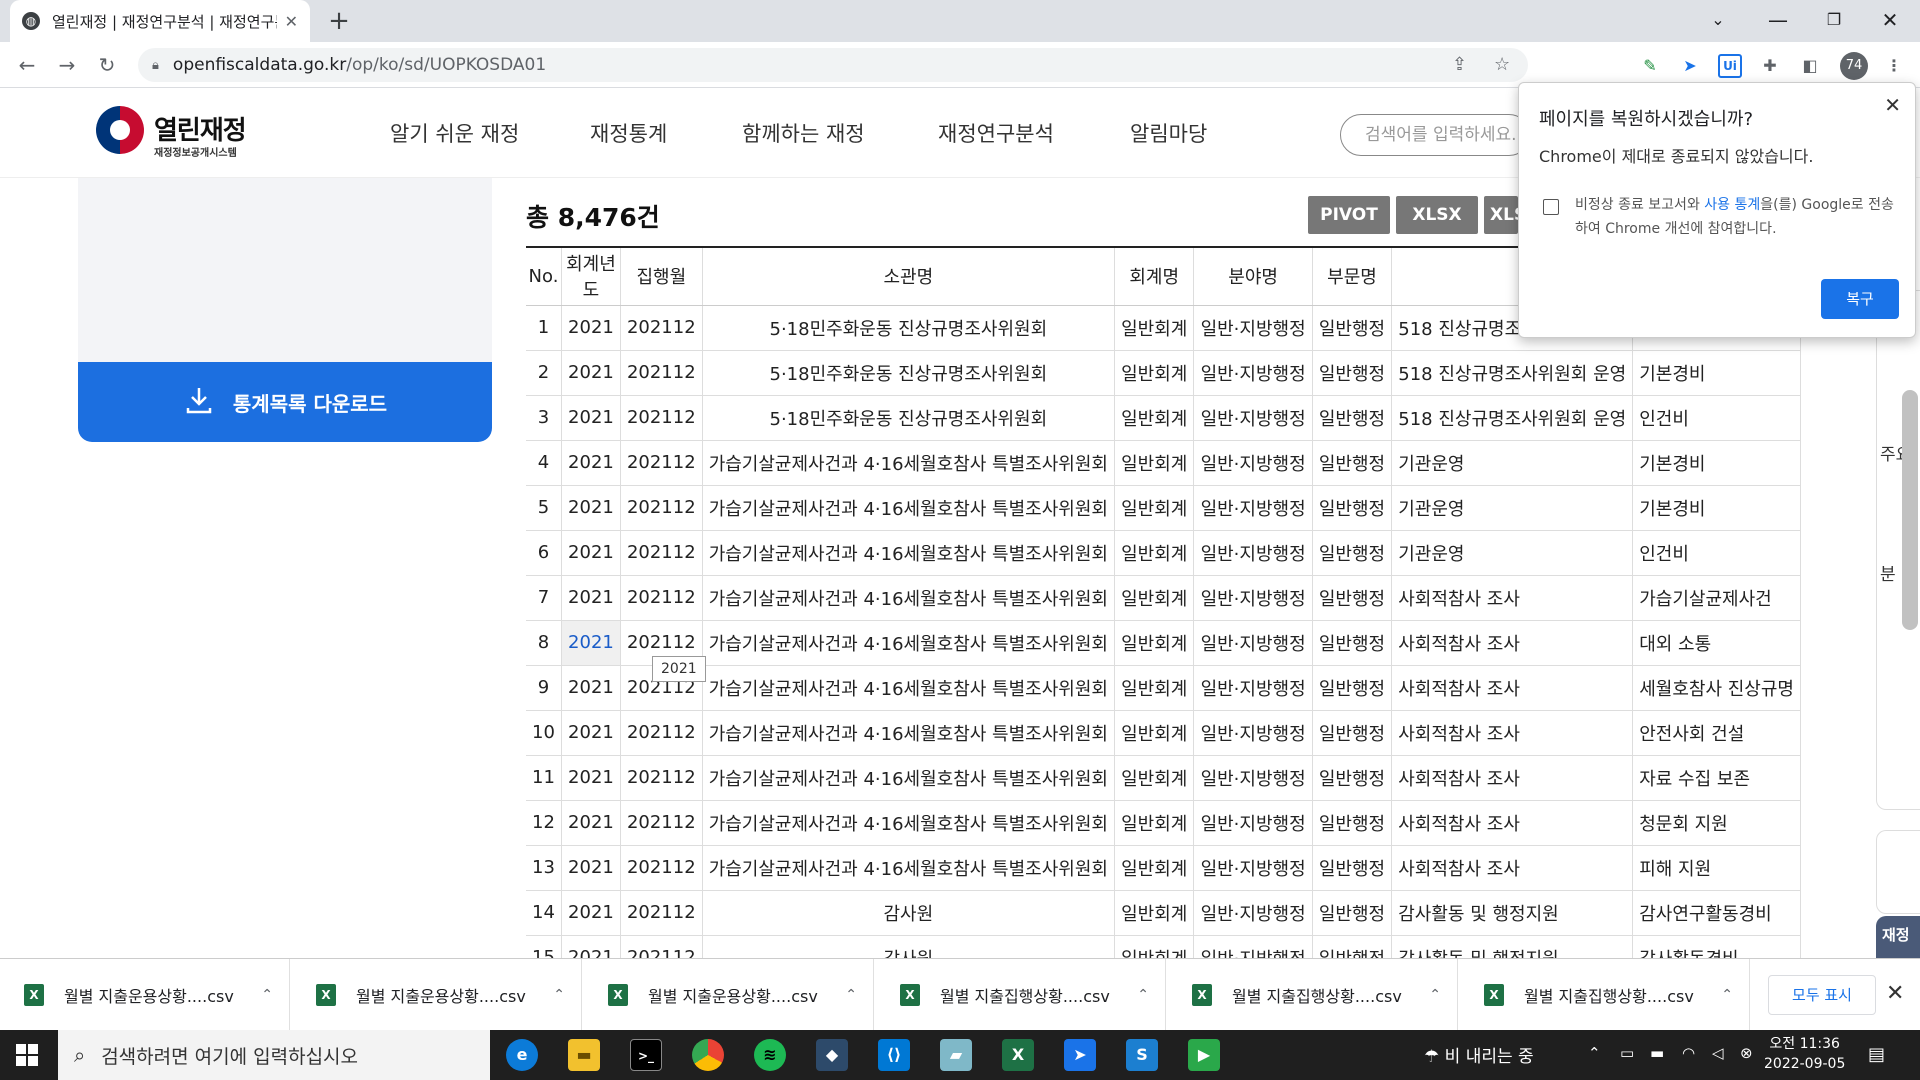  I want to click on usage-stats-link: 사용 통계, so click(1732, 205).